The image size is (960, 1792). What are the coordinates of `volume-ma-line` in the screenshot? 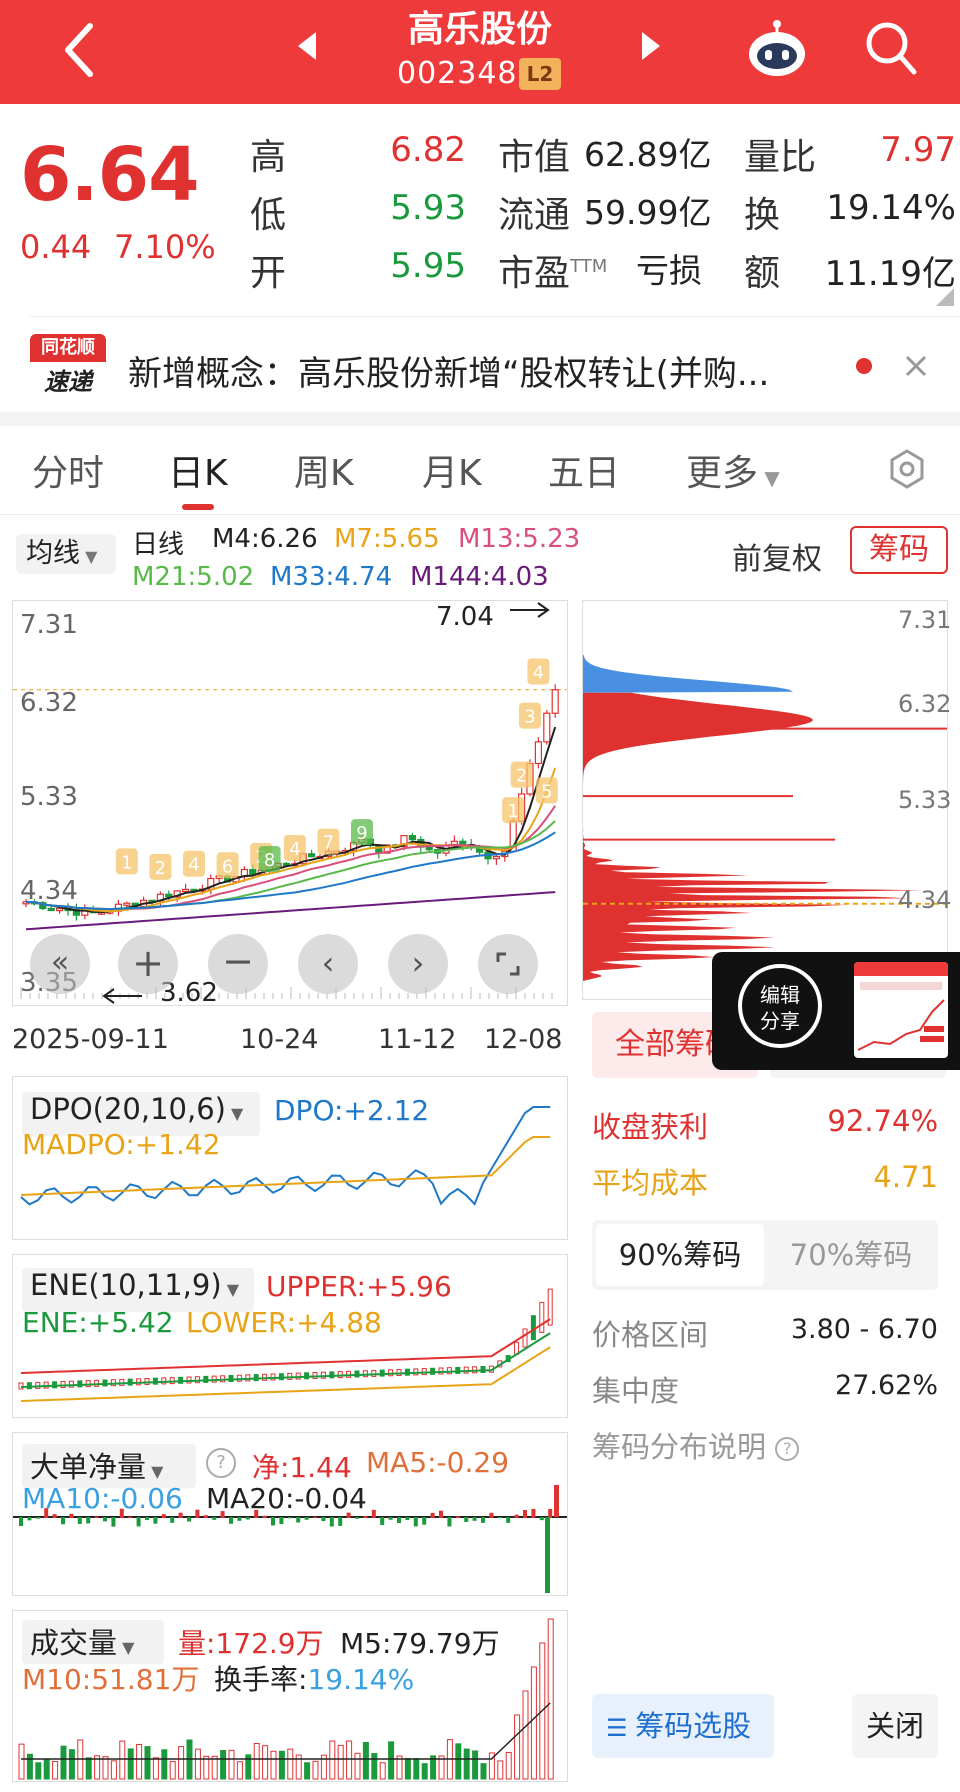 It's located at (286, 1731).